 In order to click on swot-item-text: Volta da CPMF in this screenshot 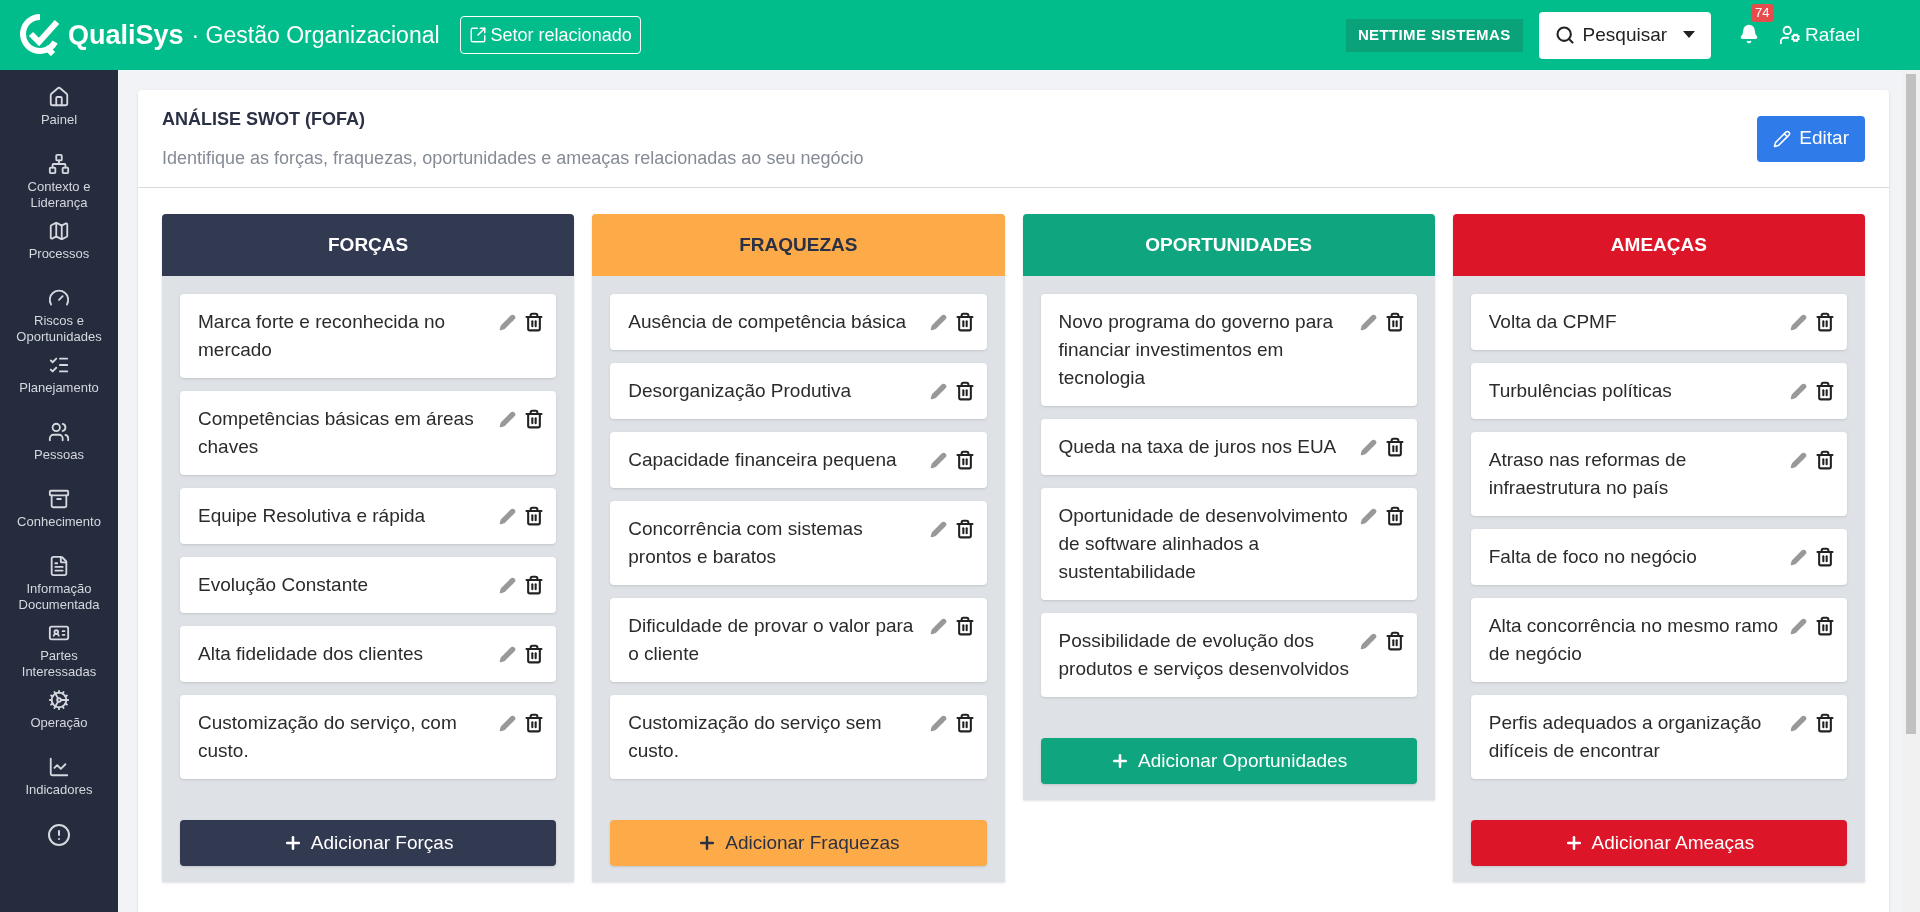, I will do `click(1553, 322)`.